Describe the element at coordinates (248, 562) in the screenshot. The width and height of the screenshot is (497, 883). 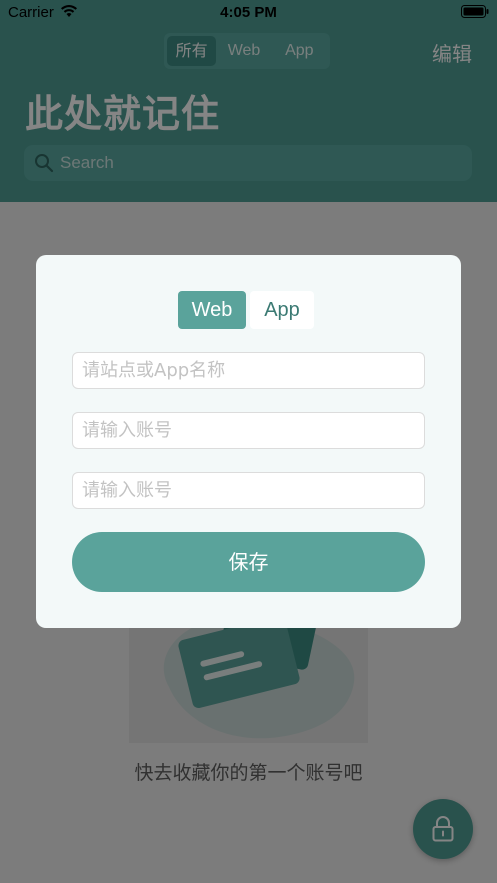
I see `save-button: 保存` at that location.